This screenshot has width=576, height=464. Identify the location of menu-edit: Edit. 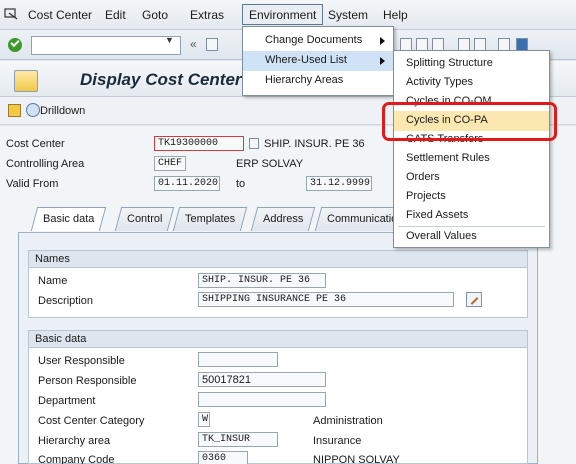
(115, 15).